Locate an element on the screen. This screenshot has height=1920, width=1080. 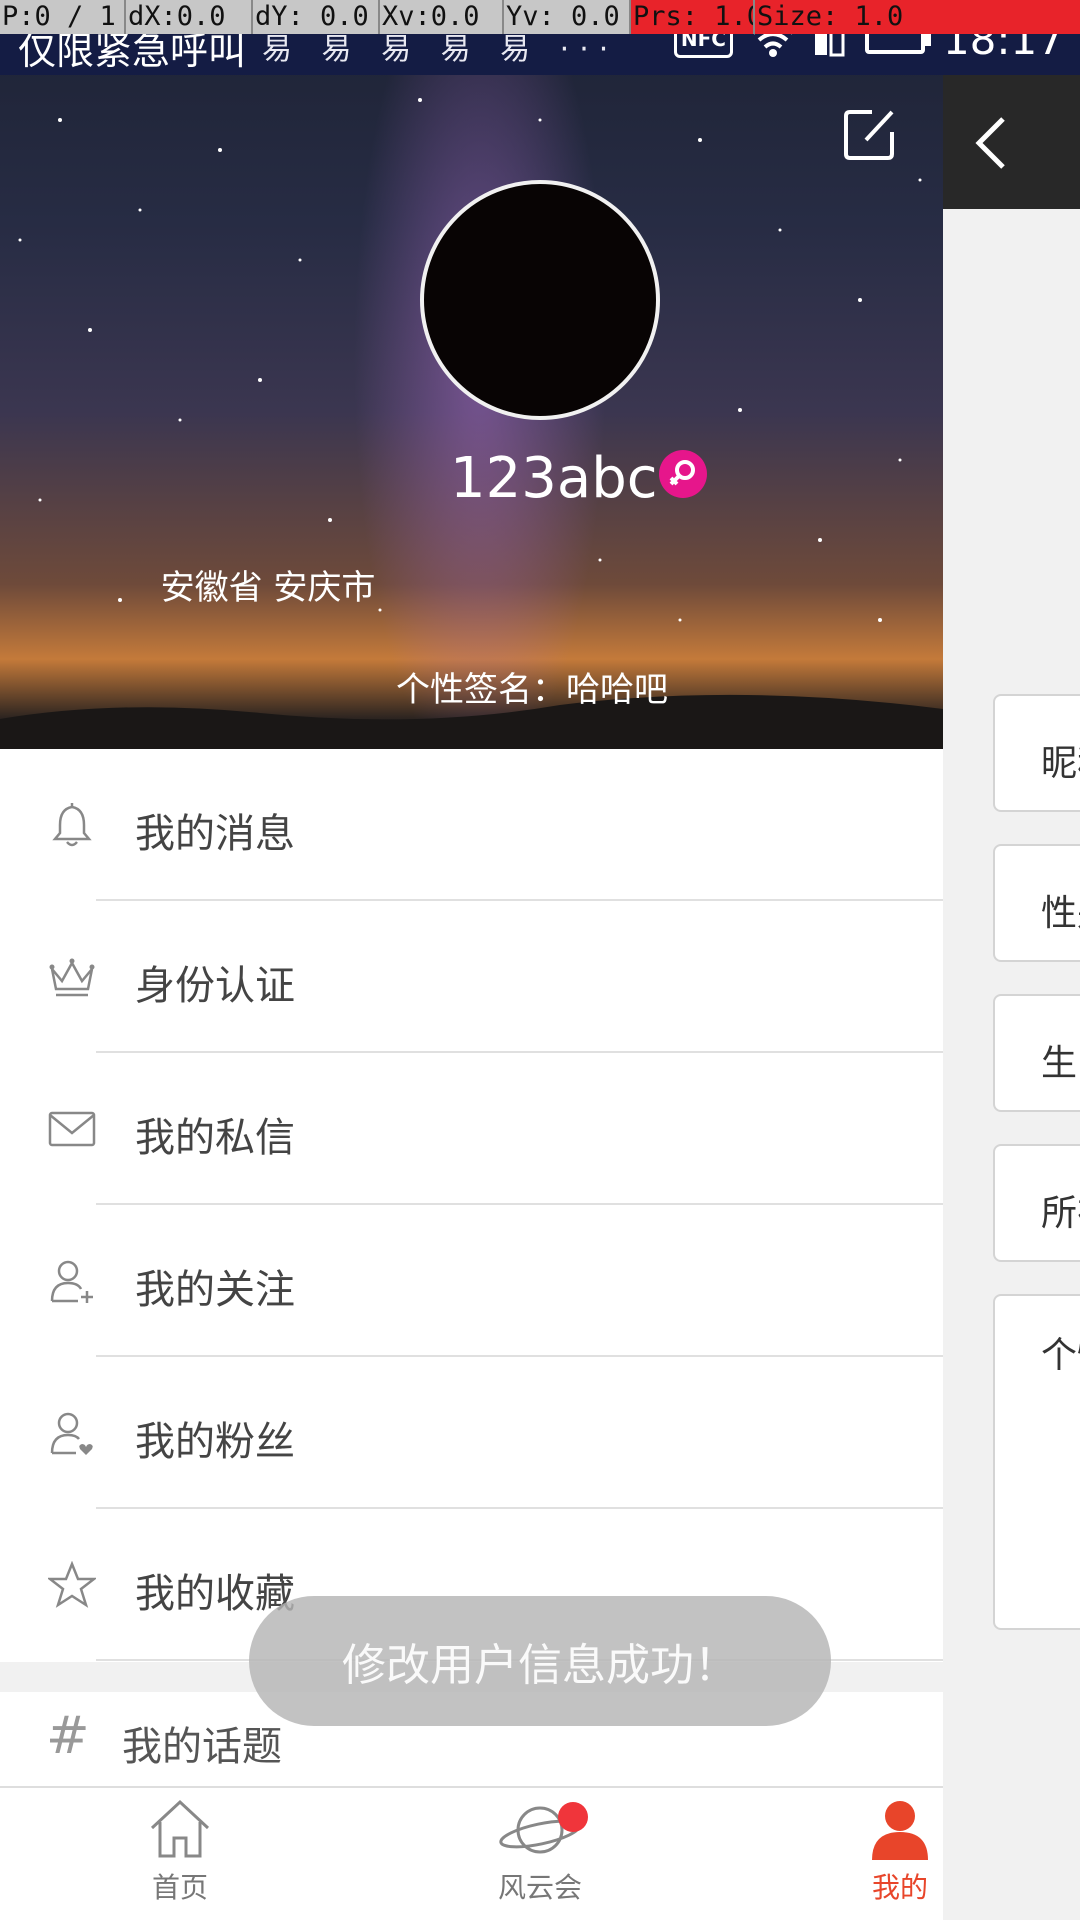
star-icon is located at coordinates (72, 1584).